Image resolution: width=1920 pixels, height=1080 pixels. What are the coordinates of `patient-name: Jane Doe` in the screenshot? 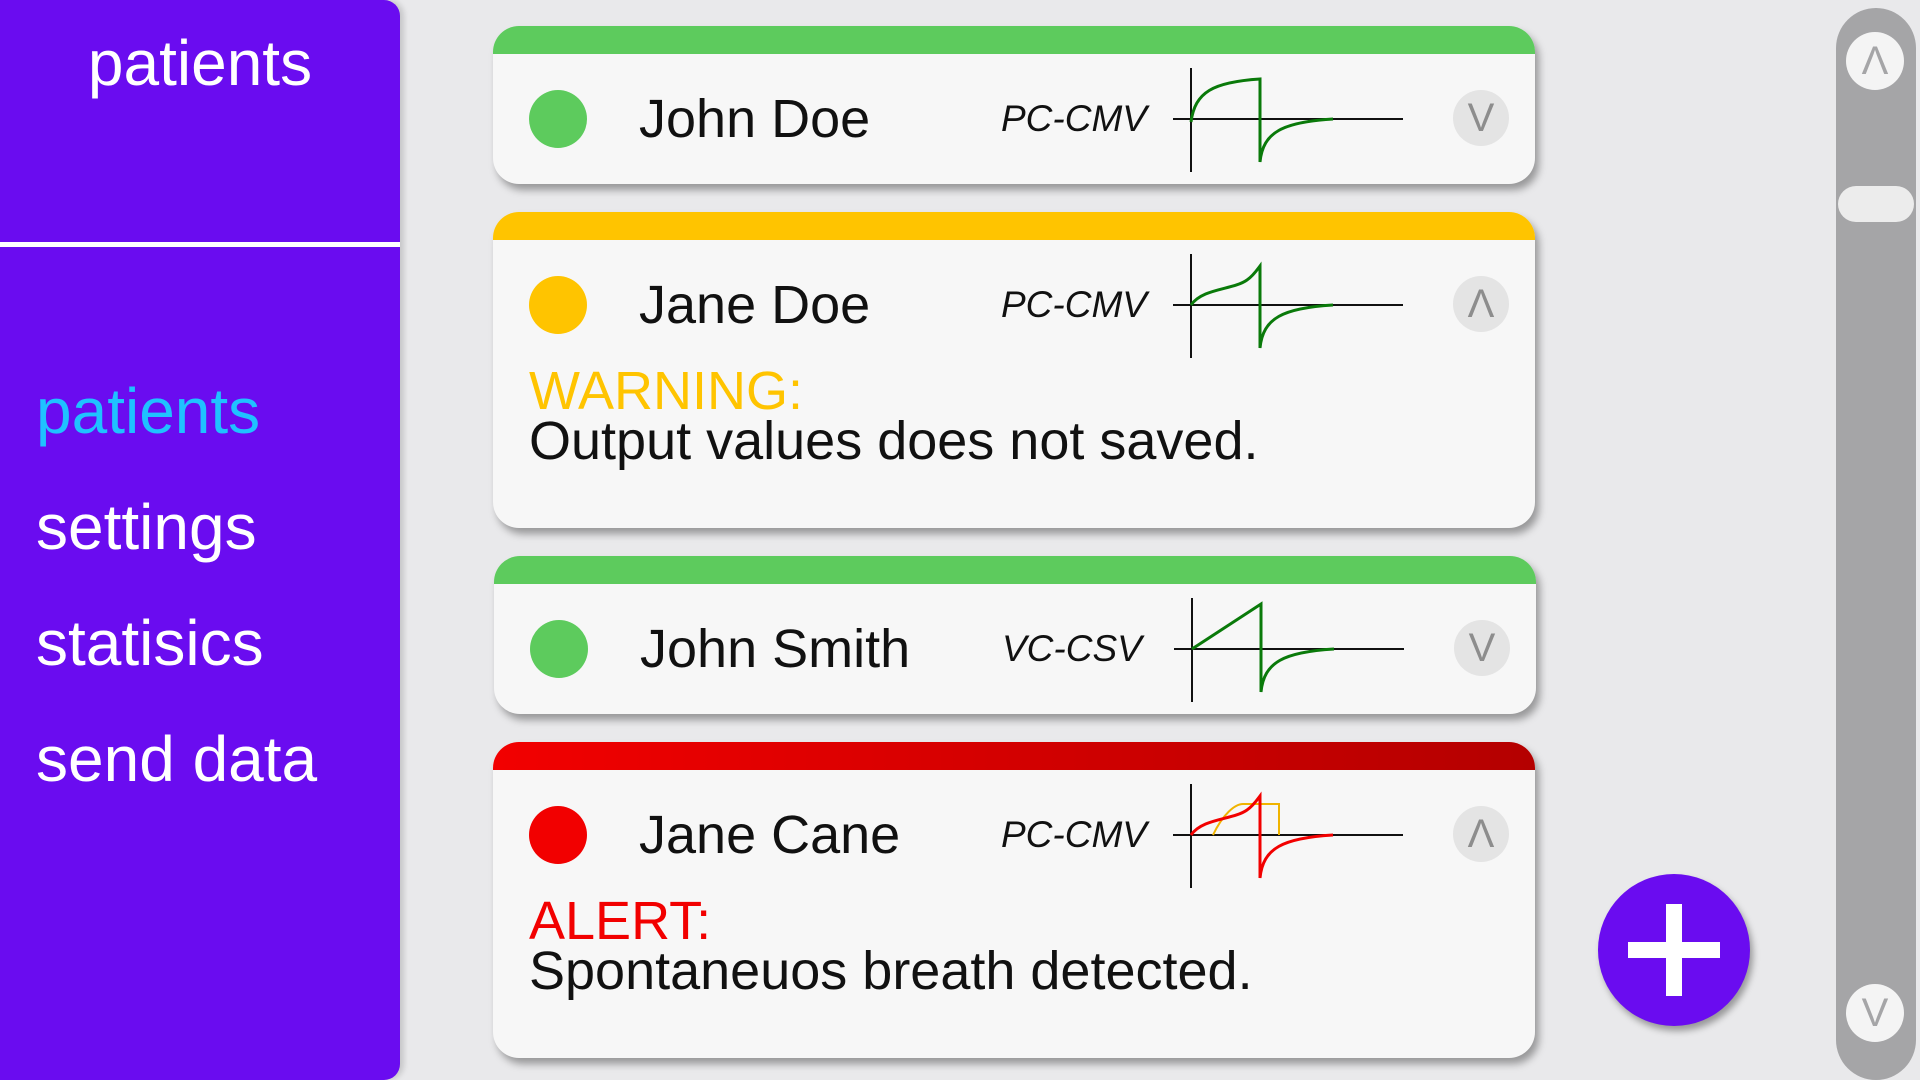 It's located at (755, 305).